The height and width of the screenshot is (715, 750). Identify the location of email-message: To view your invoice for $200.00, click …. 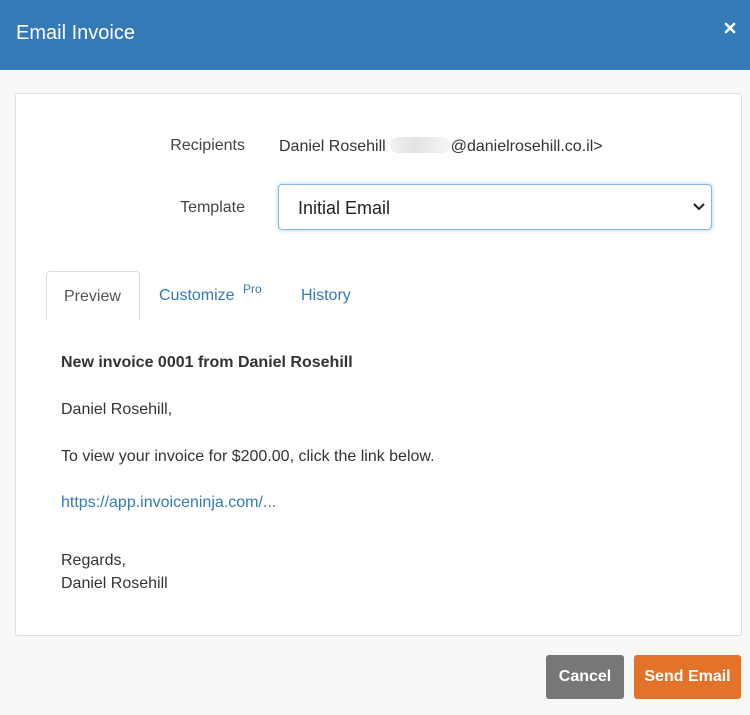
(248, 456).